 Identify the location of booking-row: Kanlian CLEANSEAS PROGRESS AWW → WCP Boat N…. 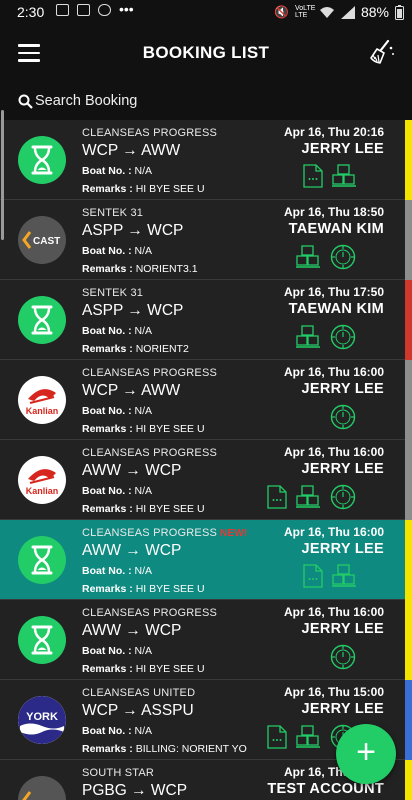
(206, 480).